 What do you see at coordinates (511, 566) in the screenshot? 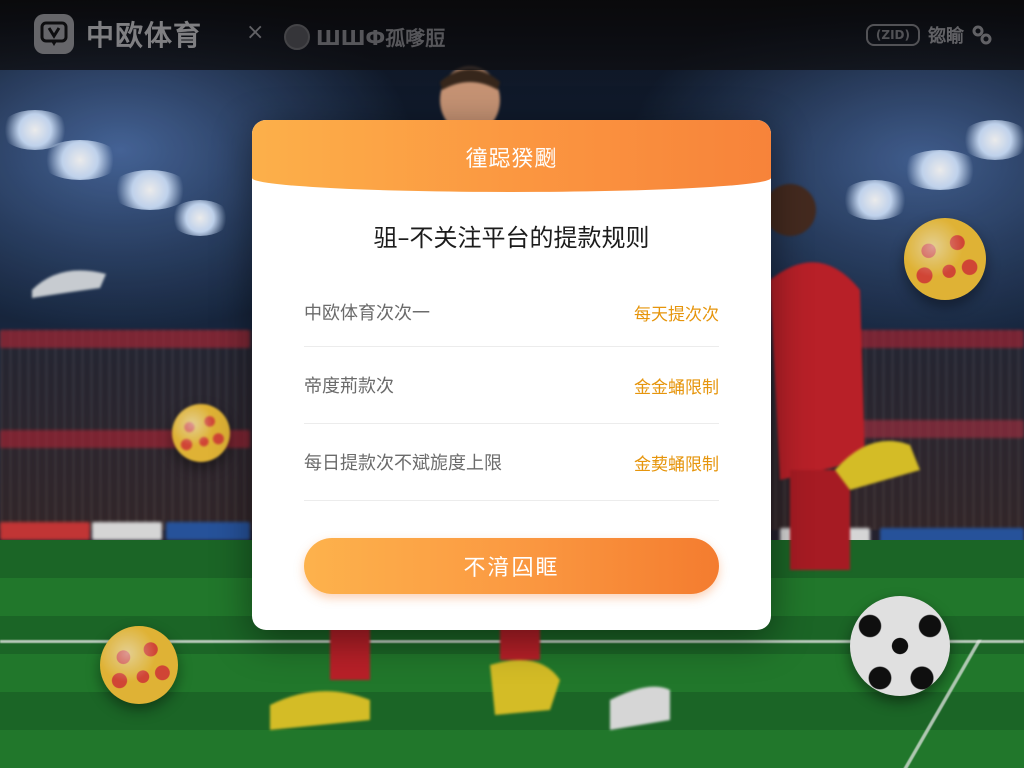
I see `confirm-button: 不湇囜眶` at bounding box center [511, 566].